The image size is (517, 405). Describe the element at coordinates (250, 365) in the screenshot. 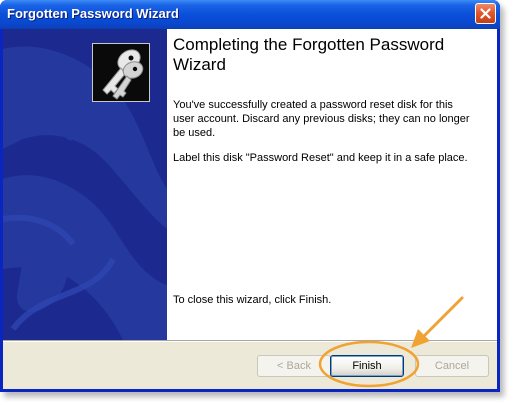

I see `button-bar: < Back Finish Cancel` at that location.